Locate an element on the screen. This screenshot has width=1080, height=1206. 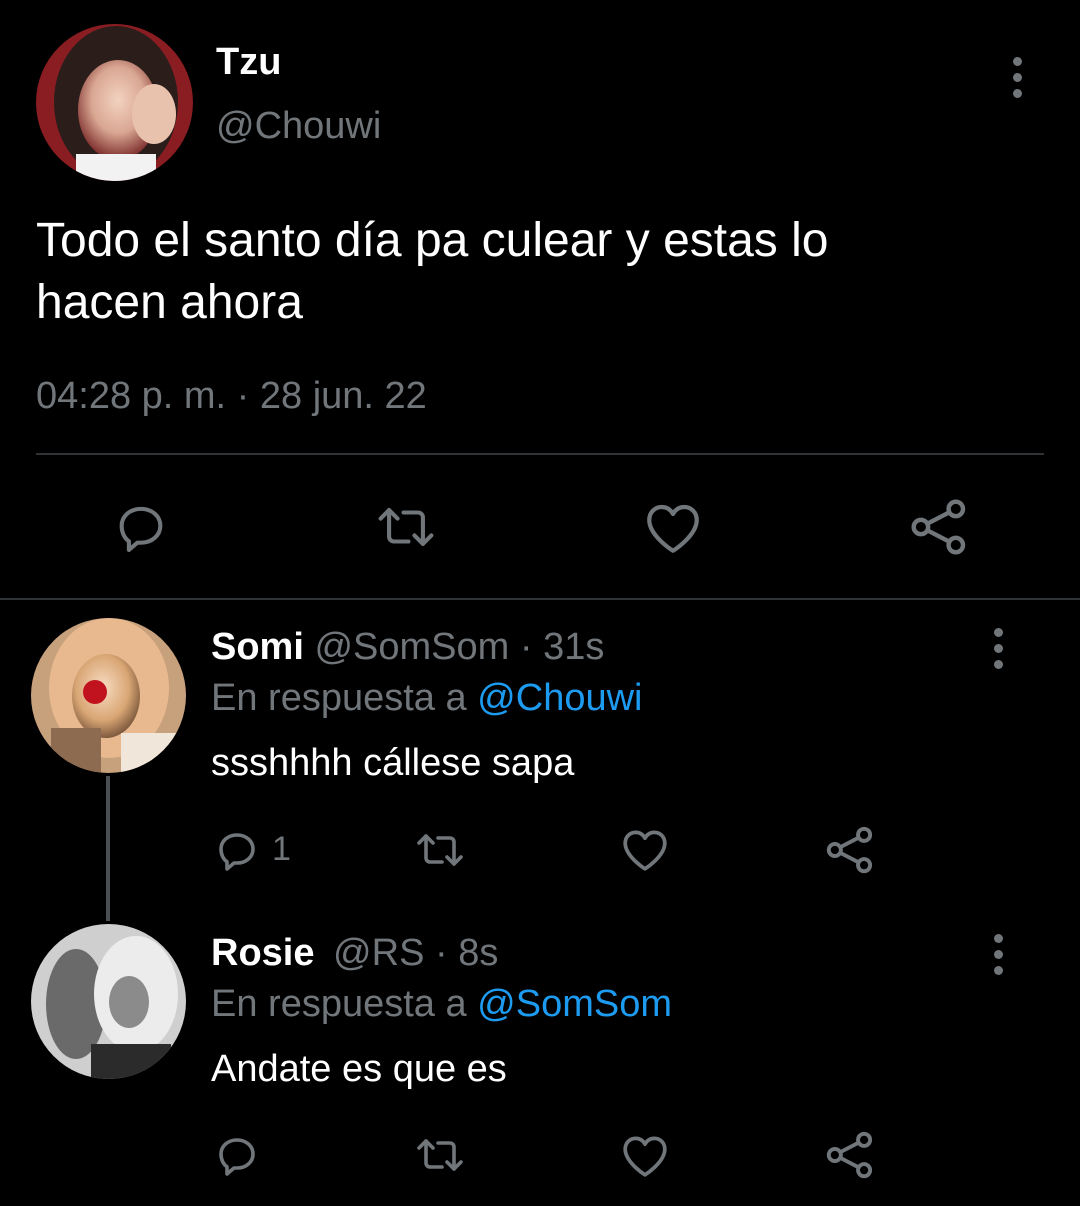
tweet-text: Andate es que es is located at coordinates (359, 1069).